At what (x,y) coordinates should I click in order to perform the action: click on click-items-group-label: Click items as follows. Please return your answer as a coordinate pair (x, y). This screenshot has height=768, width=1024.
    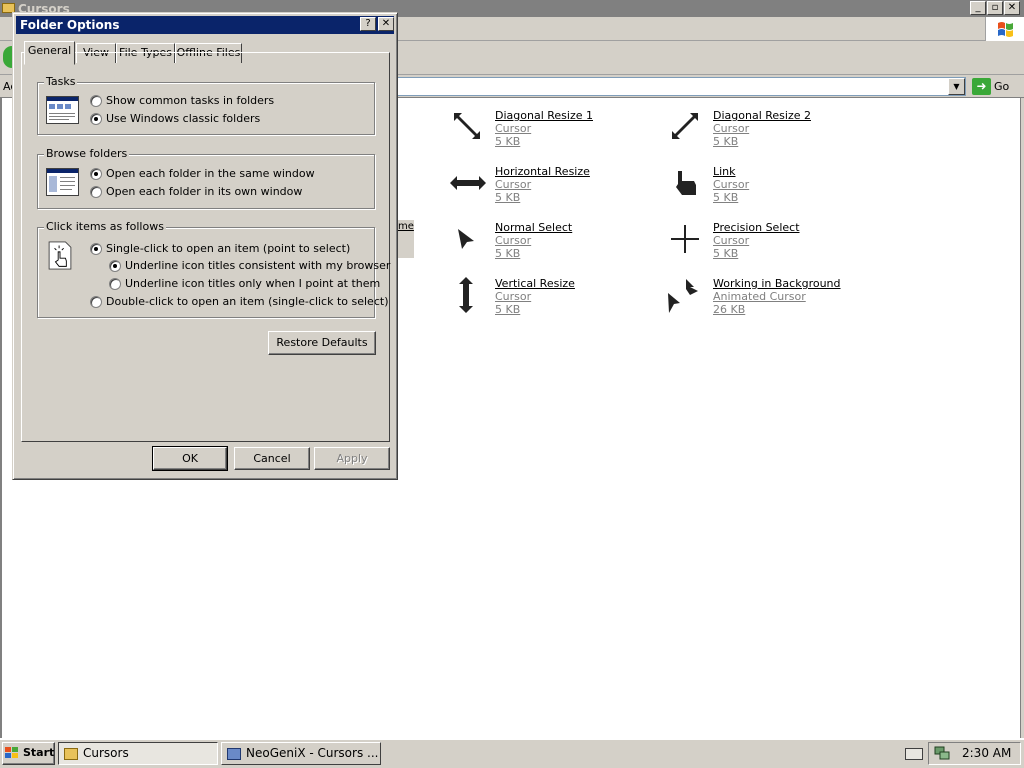
    Looking at the image, I should click on (105, 227).